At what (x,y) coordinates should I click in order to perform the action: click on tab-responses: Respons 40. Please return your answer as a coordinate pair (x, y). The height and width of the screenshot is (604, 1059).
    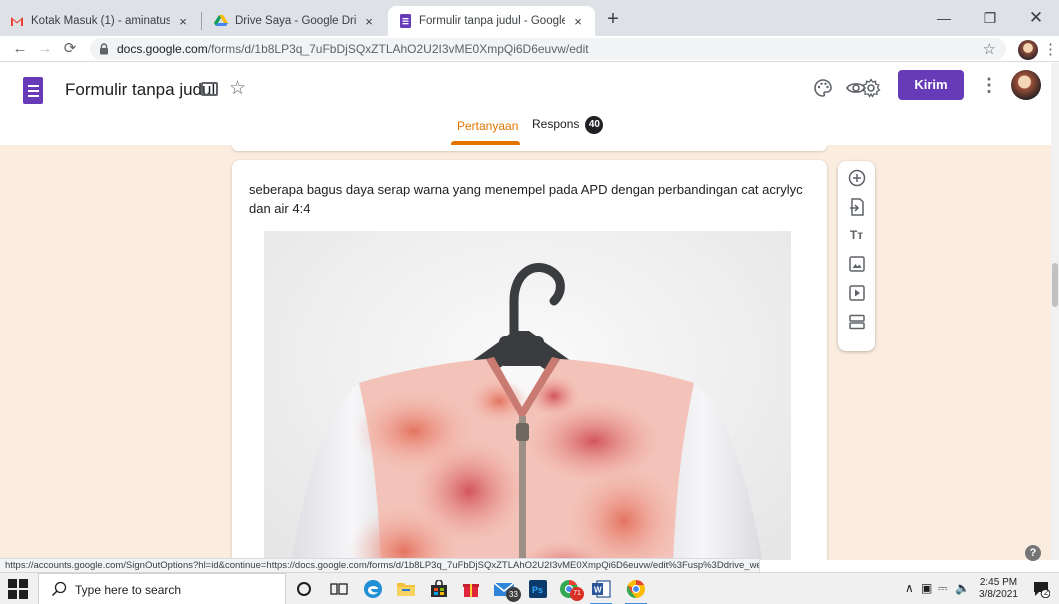
    Looking at the image, I should click on (568, 125).